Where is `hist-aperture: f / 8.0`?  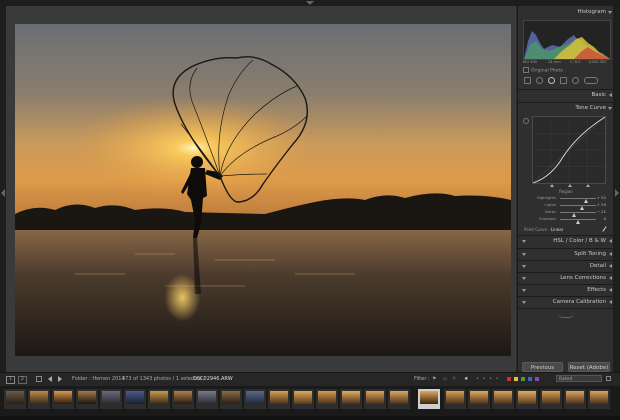 hist-aperture: f / 8.0 is located at coordinates (575, 62).